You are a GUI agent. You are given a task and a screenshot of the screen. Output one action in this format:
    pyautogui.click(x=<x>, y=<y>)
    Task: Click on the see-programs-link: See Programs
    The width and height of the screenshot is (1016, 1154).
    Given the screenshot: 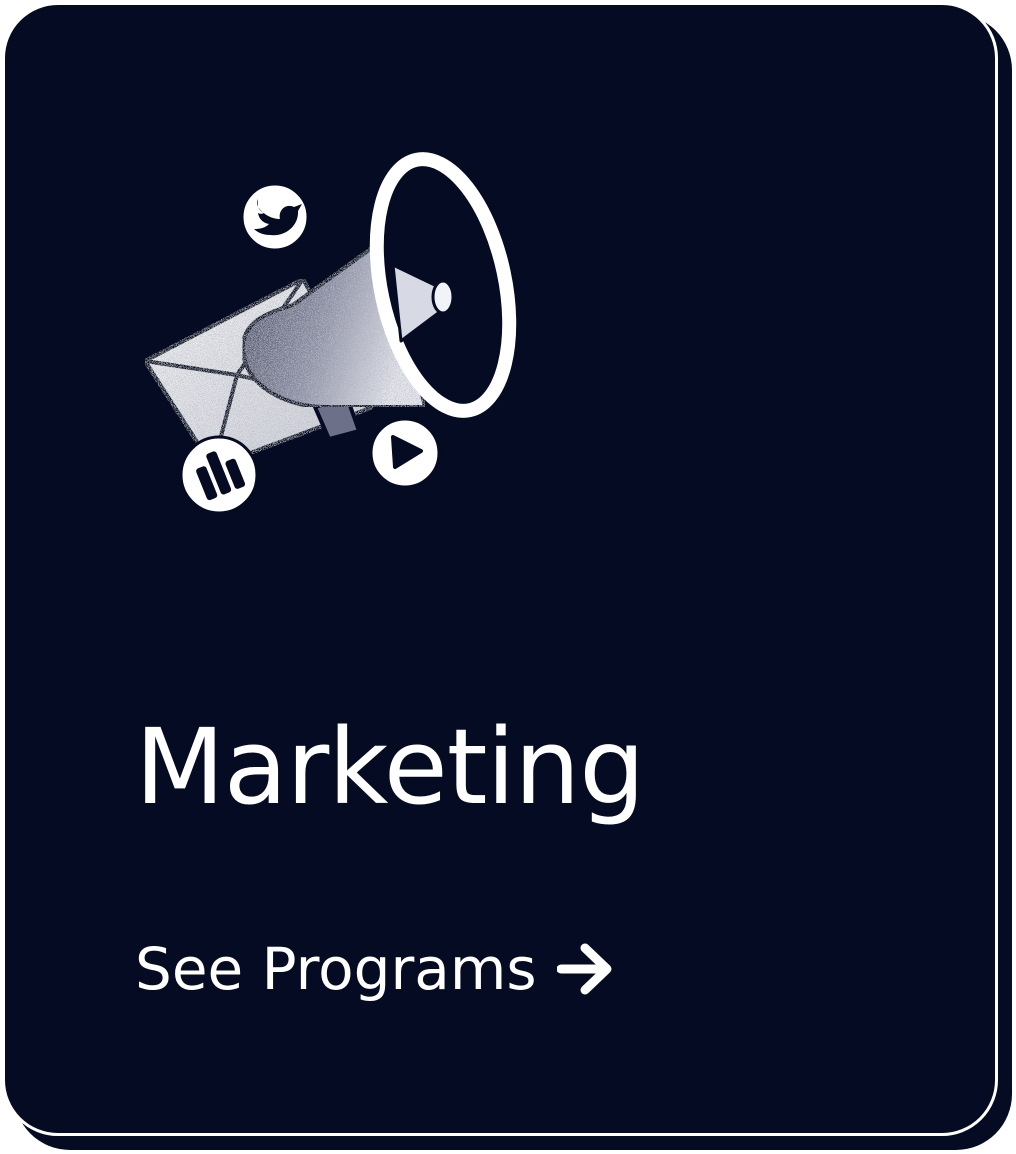 What is the action you would take?
    pyautogui.click(x=375, y=969)
    